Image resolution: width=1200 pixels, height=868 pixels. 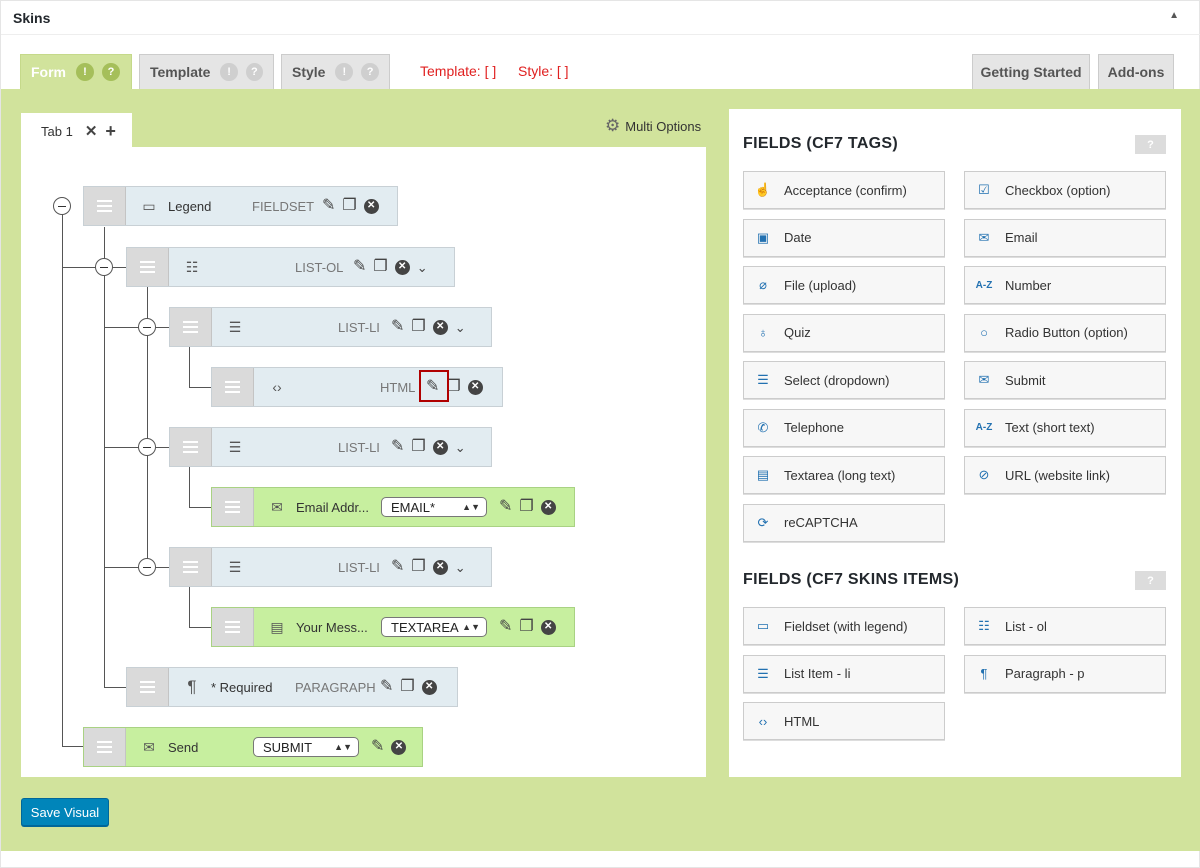 I want to click on field-button-recaptcha: ⟳ reCAPTCHA, so click(x=844, y=522).